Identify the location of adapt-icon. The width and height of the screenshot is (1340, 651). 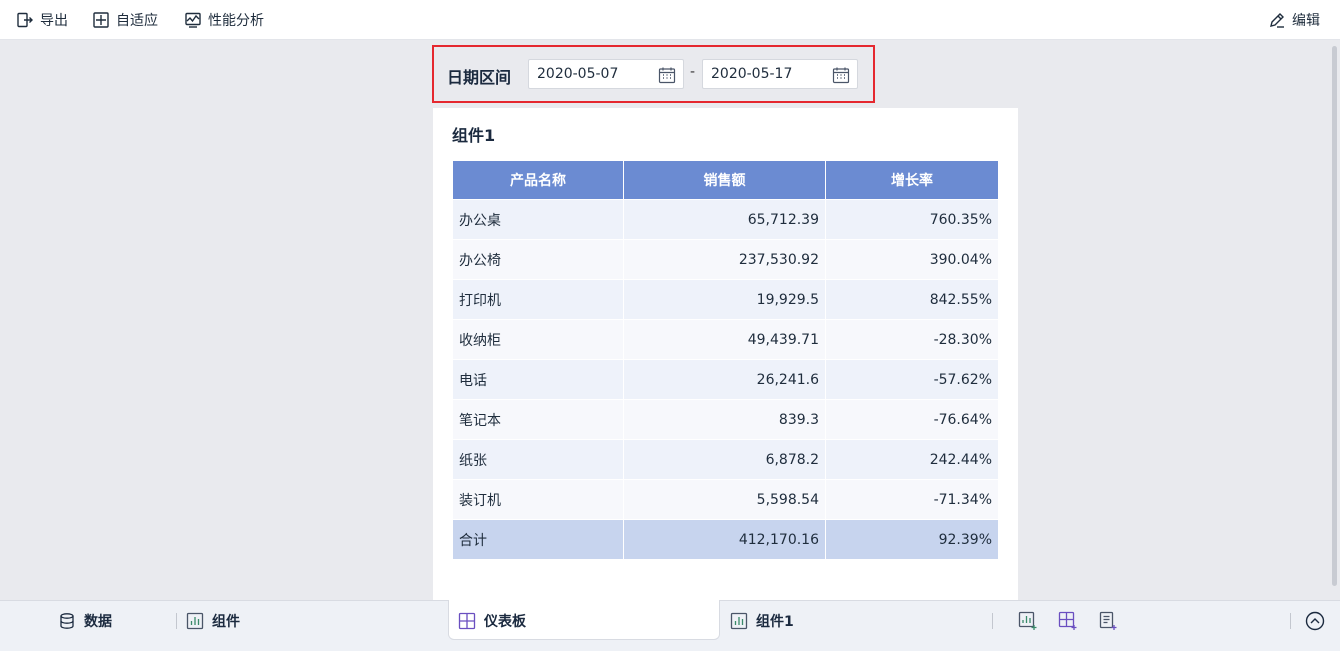
(101, 20).